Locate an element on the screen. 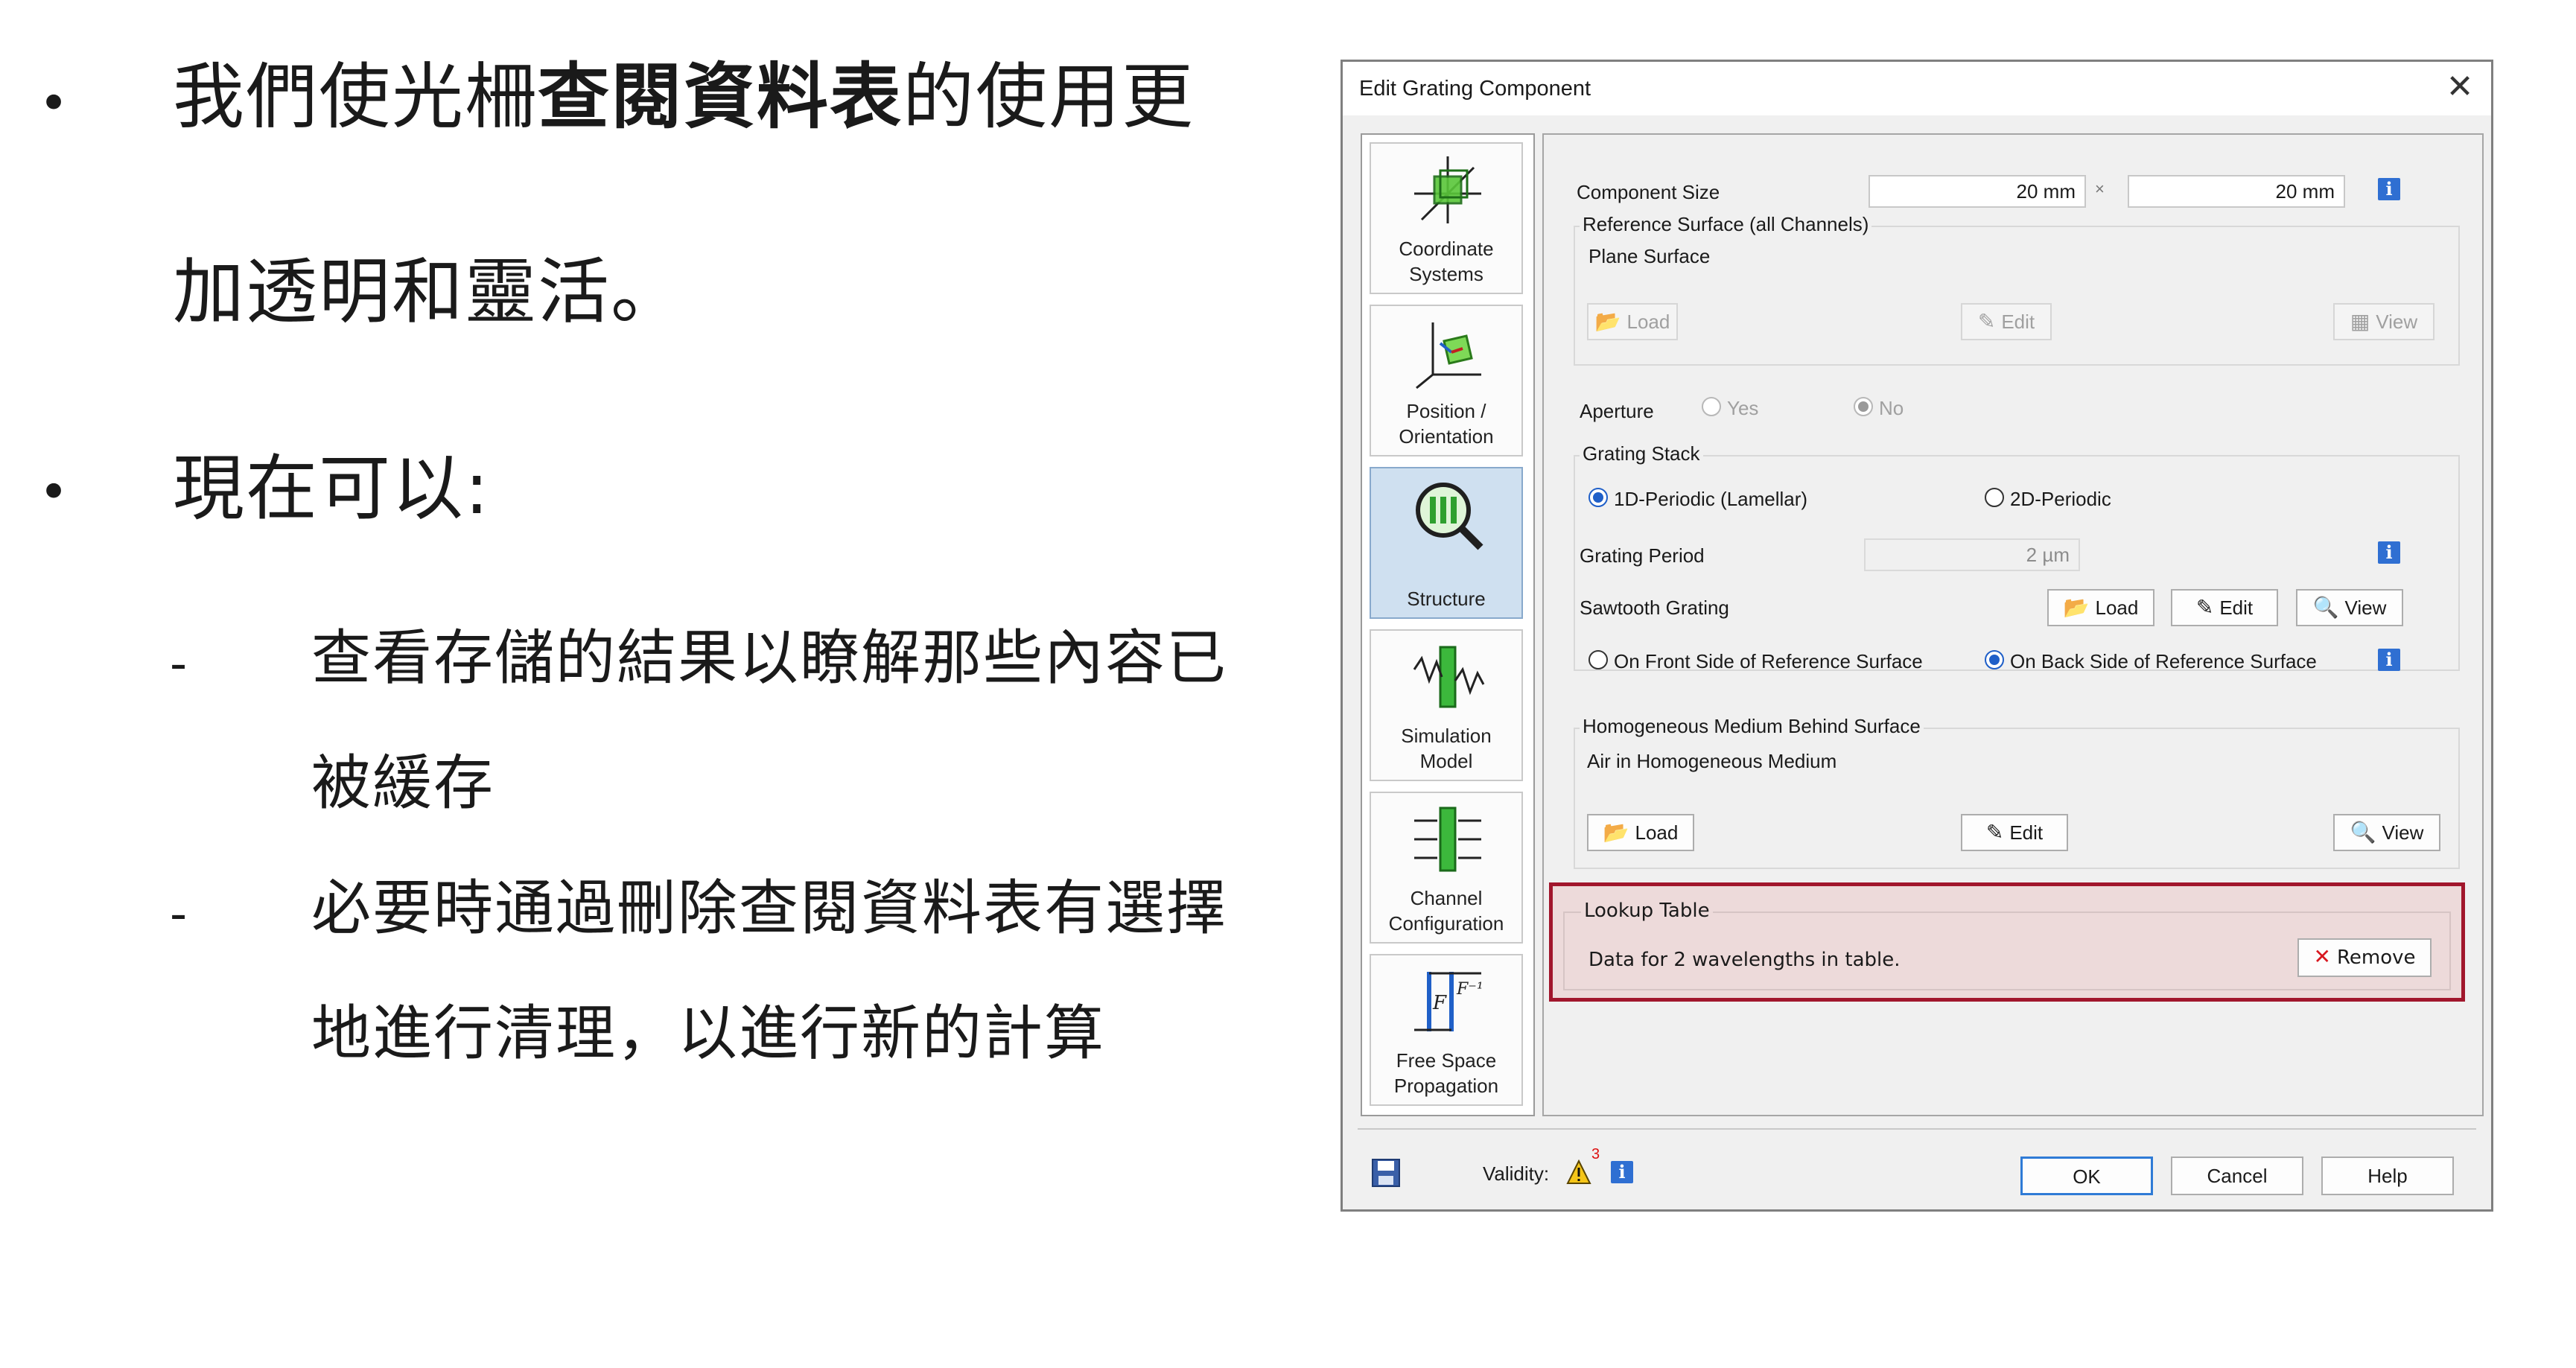 The height and width of the screenshot is (1368, 2576). reference-edit-button: ✎ Edit is located at coordinates (2006, 321).